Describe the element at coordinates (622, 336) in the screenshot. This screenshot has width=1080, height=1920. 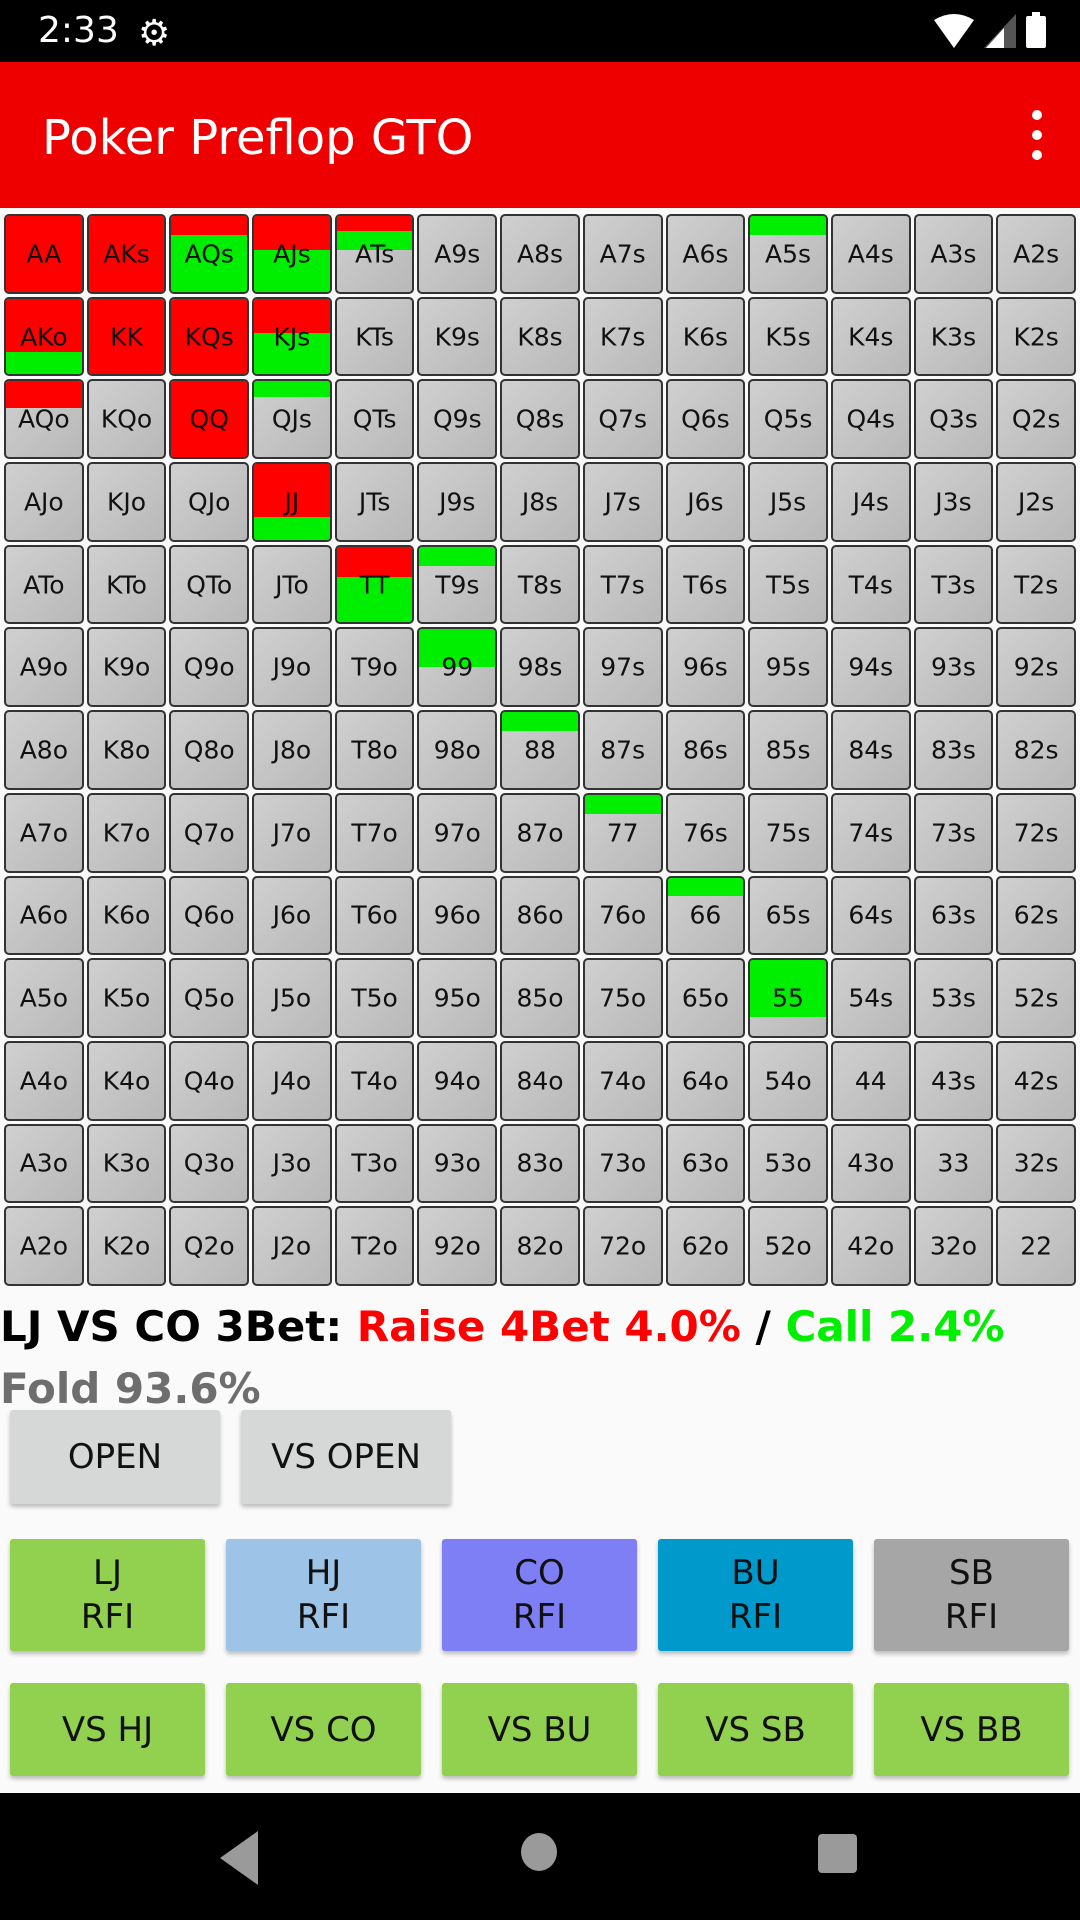
I see `hand-cell-K7s: K7s` at that location.